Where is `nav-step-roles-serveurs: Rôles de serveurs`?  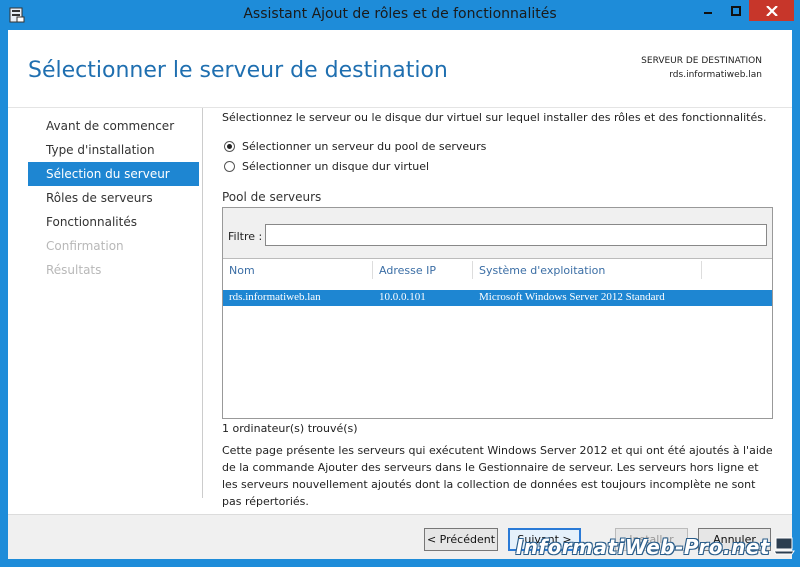
nav-step-roles-serveurs: Rôles de serveurs is located at coordinates (113, 198).